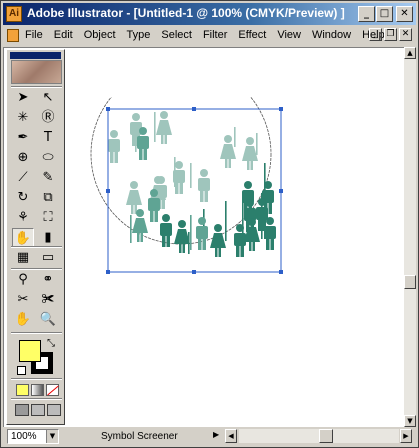  I want to click on scroll-right-button: ▶, so click(406, 436).